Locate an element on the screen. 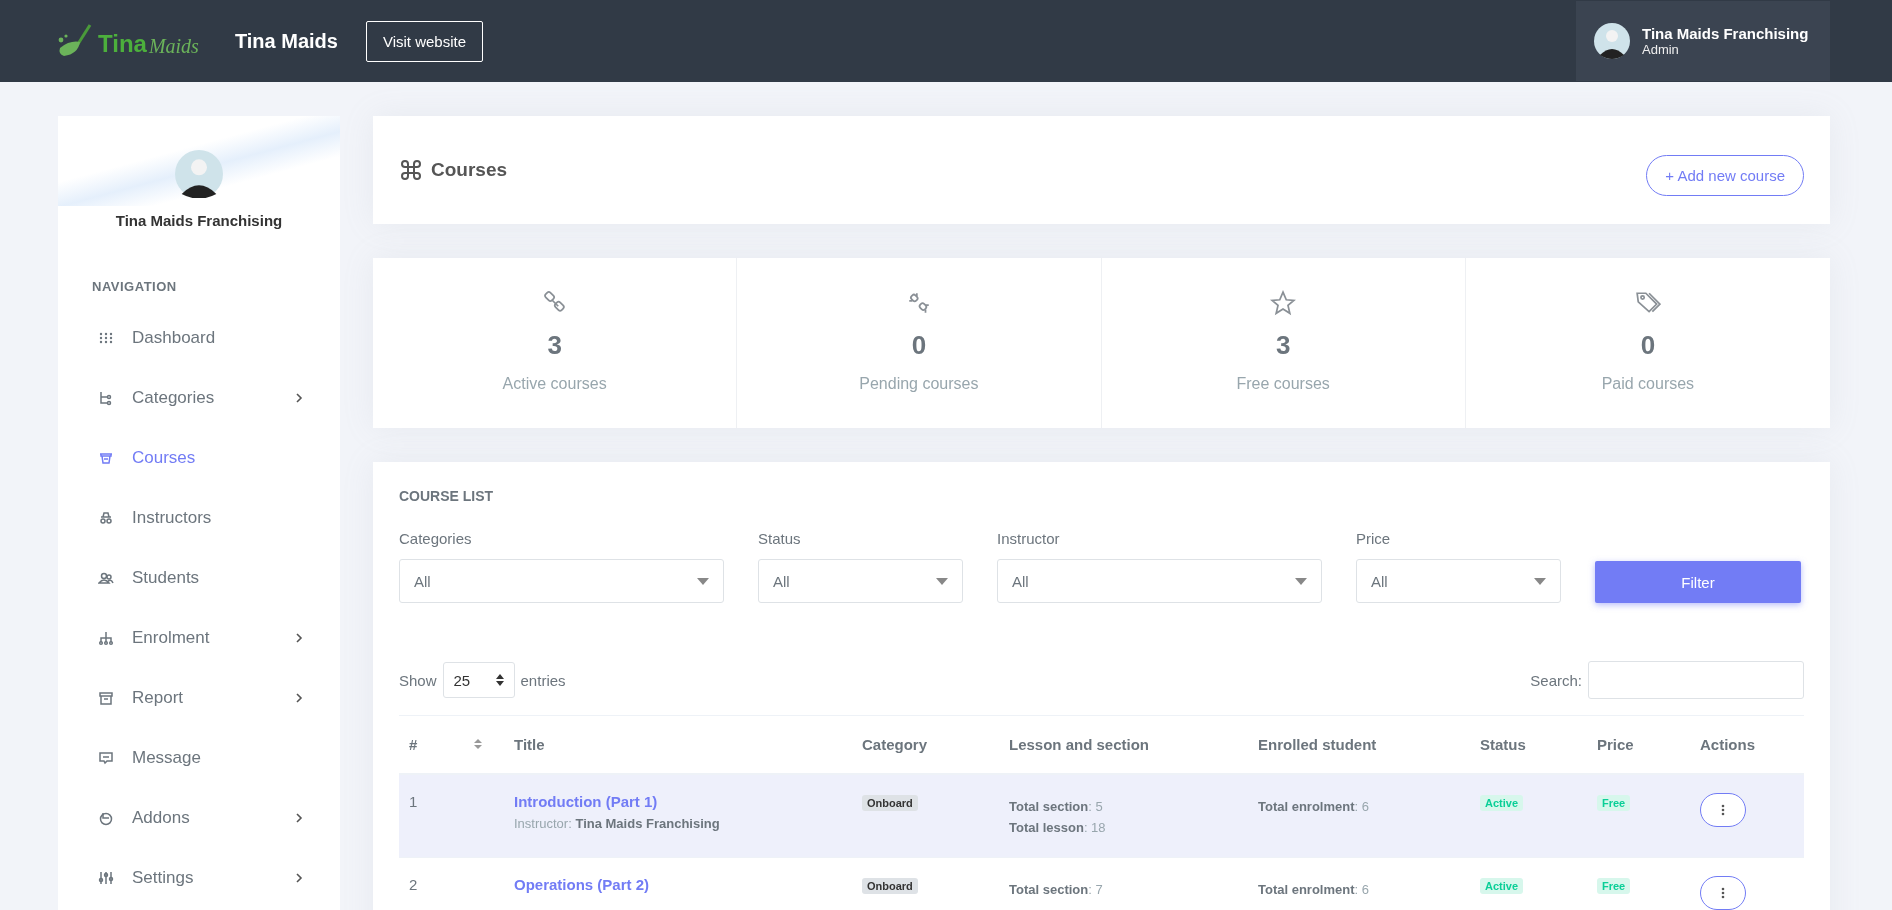  lesson-count: Total section: 7 is located at coordinates (1056, 889).